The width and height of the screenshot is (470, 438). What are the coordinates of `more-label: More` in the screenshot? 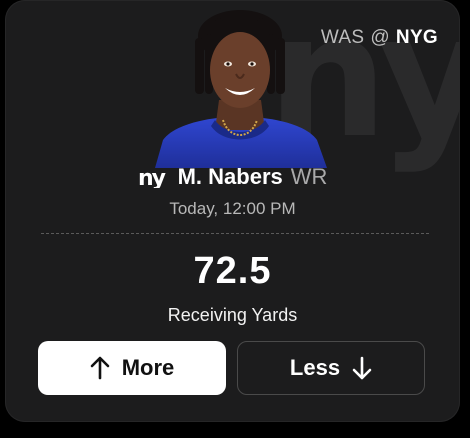 It's located at (148, 367).